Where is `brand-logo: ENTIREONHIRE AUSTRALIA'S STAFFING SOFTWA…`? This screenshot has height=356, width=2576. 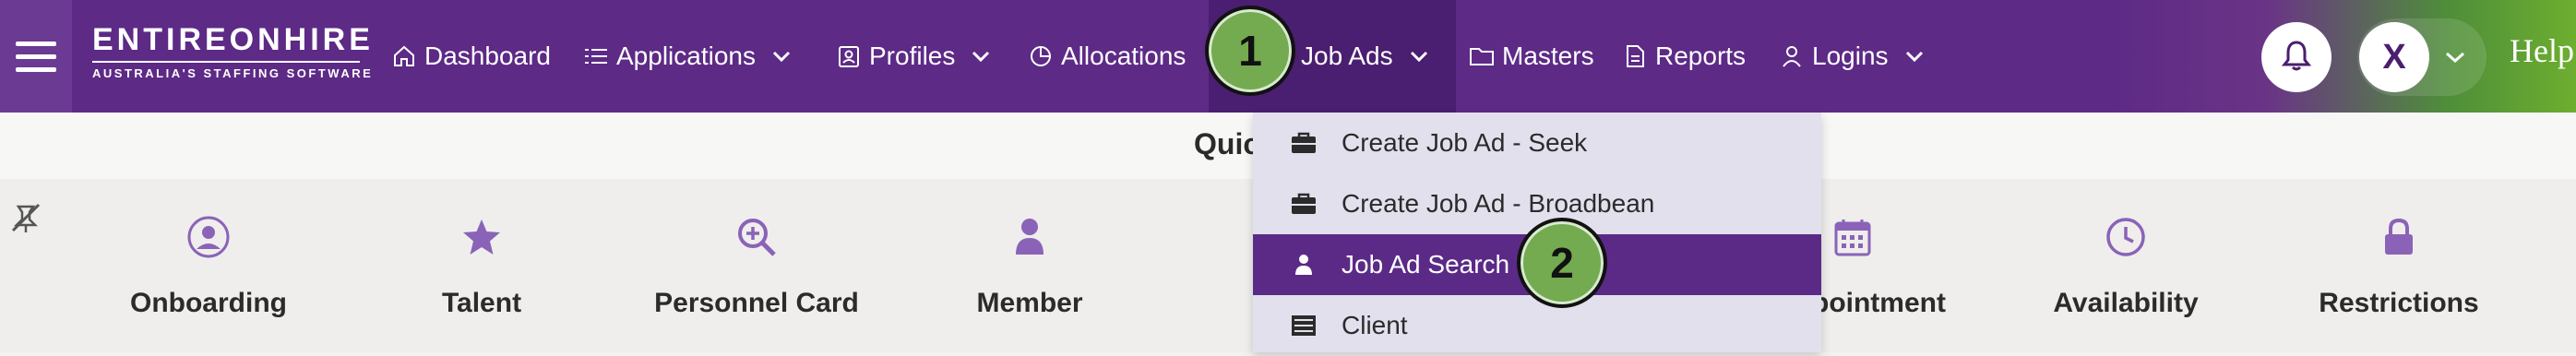 brand-logo: ENTIREONHIRE AUSTRALIA'S STAFFING SOFTWA… is located at coordinates (233, 51).